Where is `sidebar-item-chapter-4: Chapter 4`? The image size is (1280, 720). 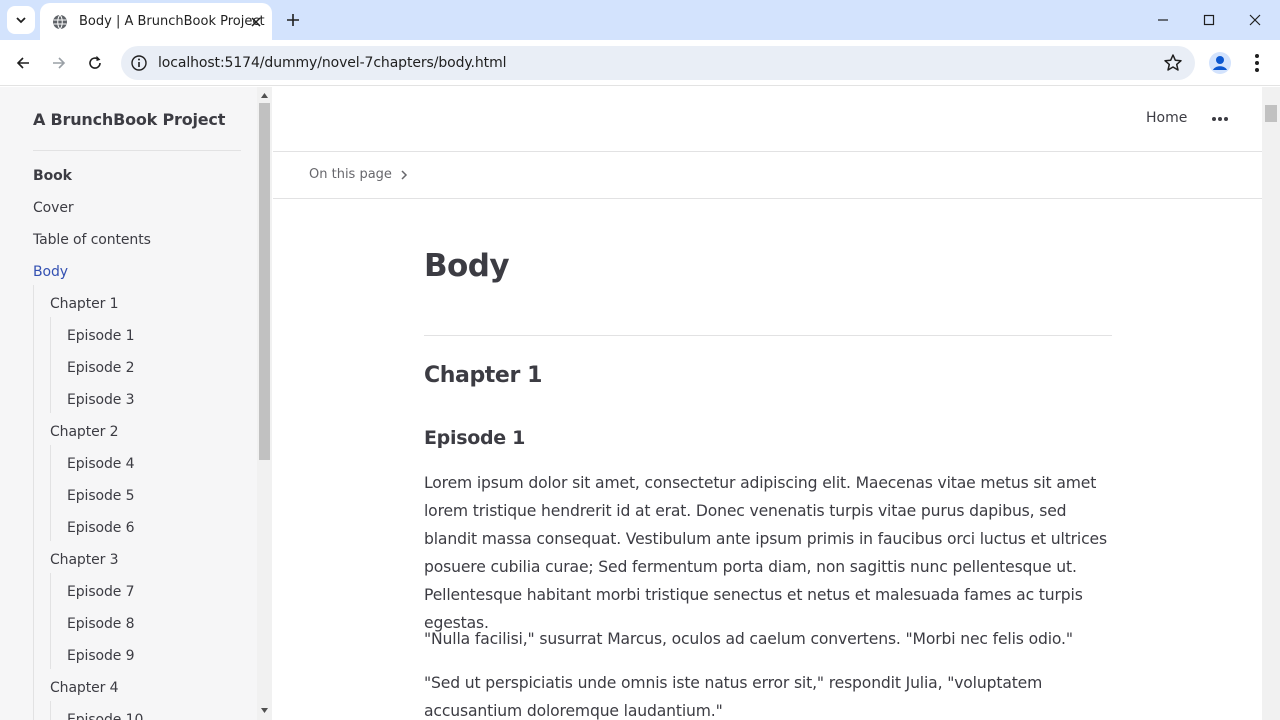 sidebar-item-chapter-4: Chapter 4 is located at coordinates (84, 688).